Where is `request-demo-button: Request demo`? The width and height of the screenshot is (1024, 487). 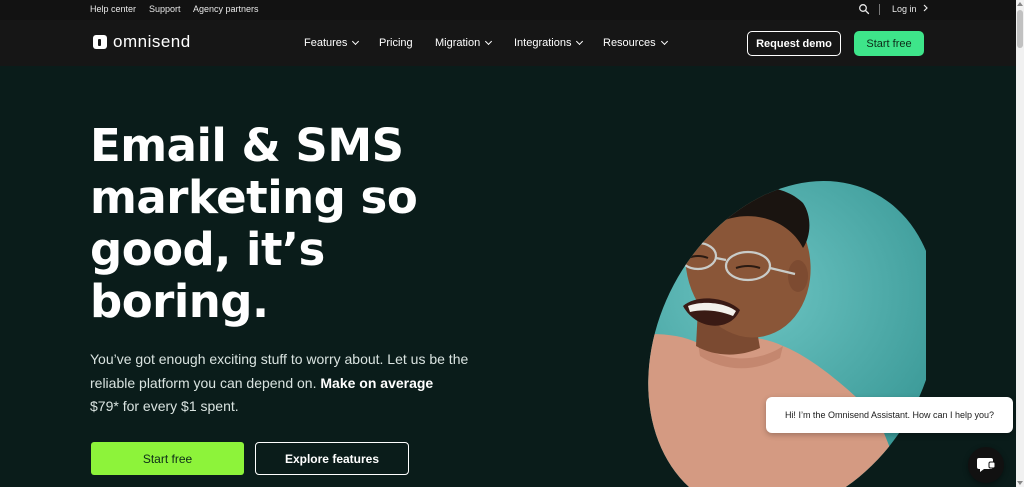 request-demo-button: Request demo is located at coordinates (794, 43).